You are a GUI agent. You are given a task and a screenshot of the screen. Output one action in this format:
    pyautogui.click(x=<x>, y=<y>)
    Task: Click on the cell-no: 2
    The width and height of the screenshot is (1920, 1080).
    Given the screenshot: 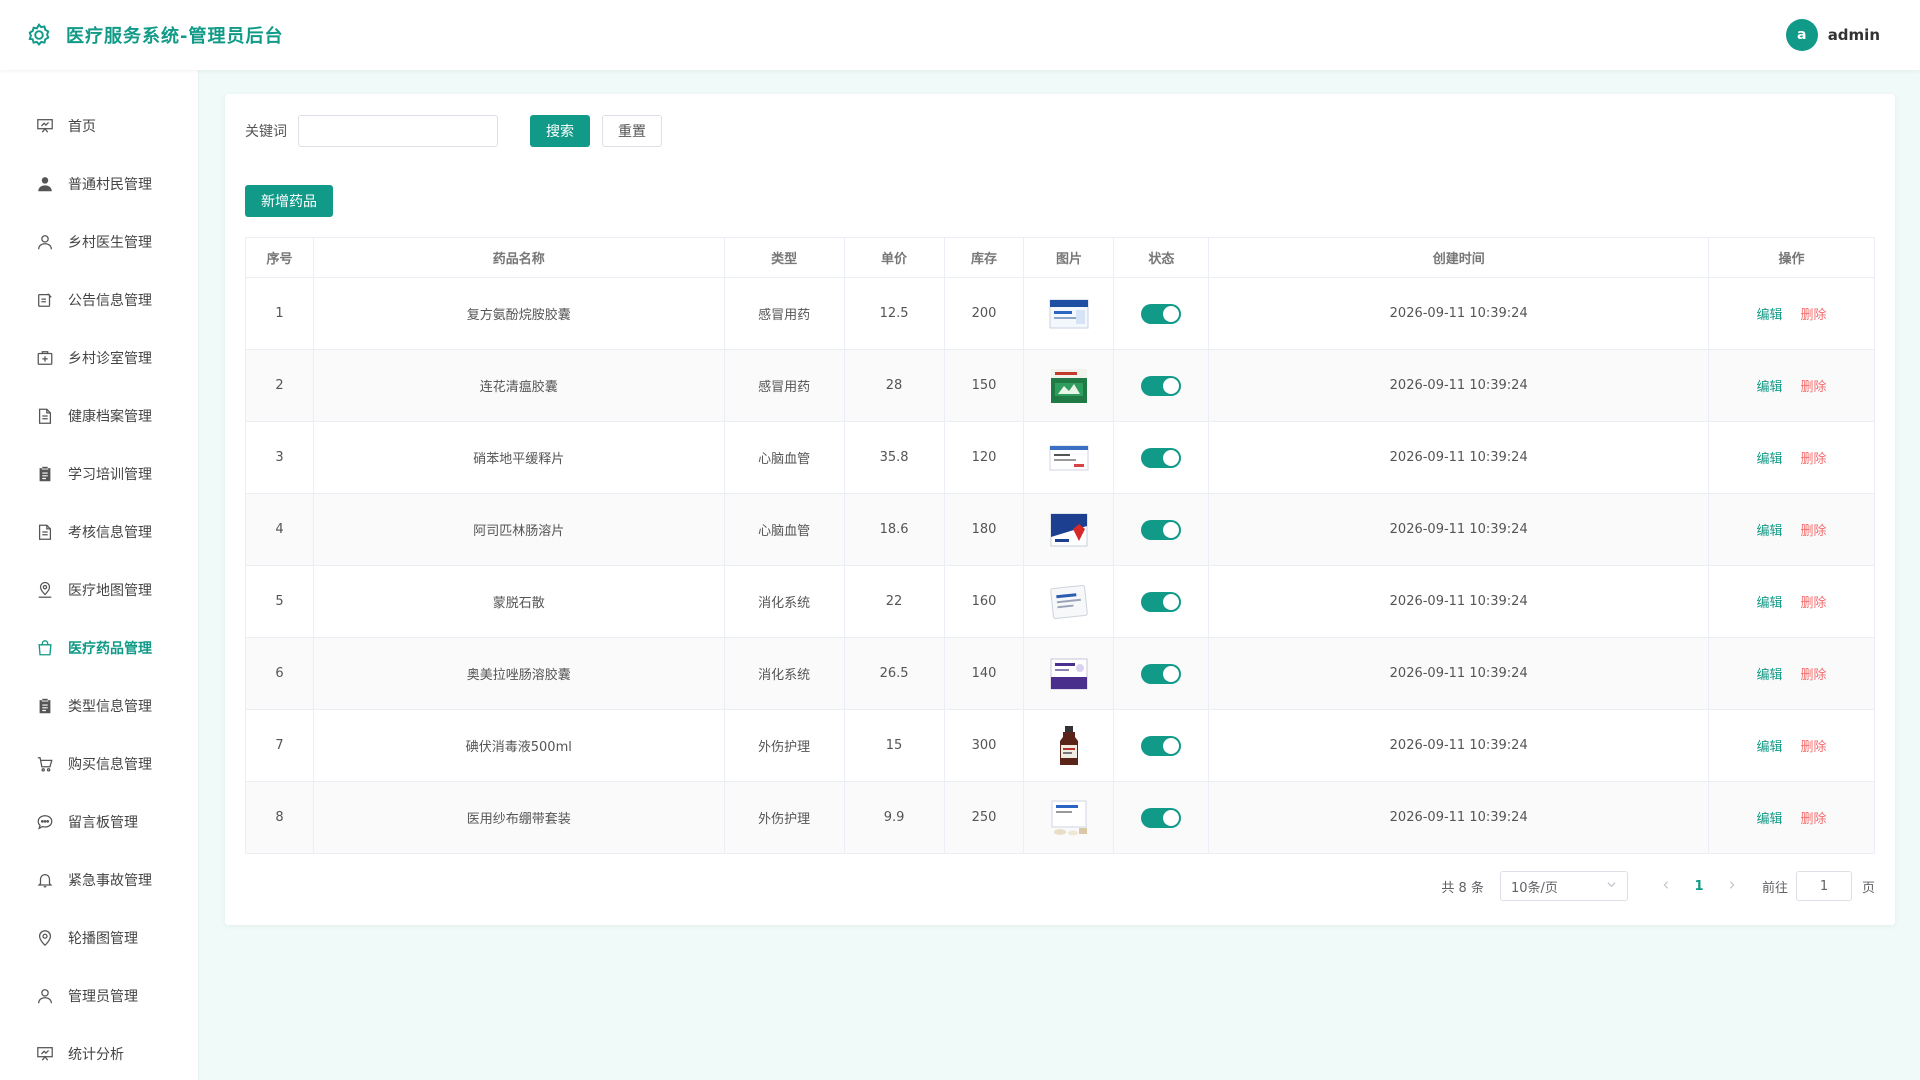 What is the action you would take?
    pyautogui.click(x=279, y=385)
    